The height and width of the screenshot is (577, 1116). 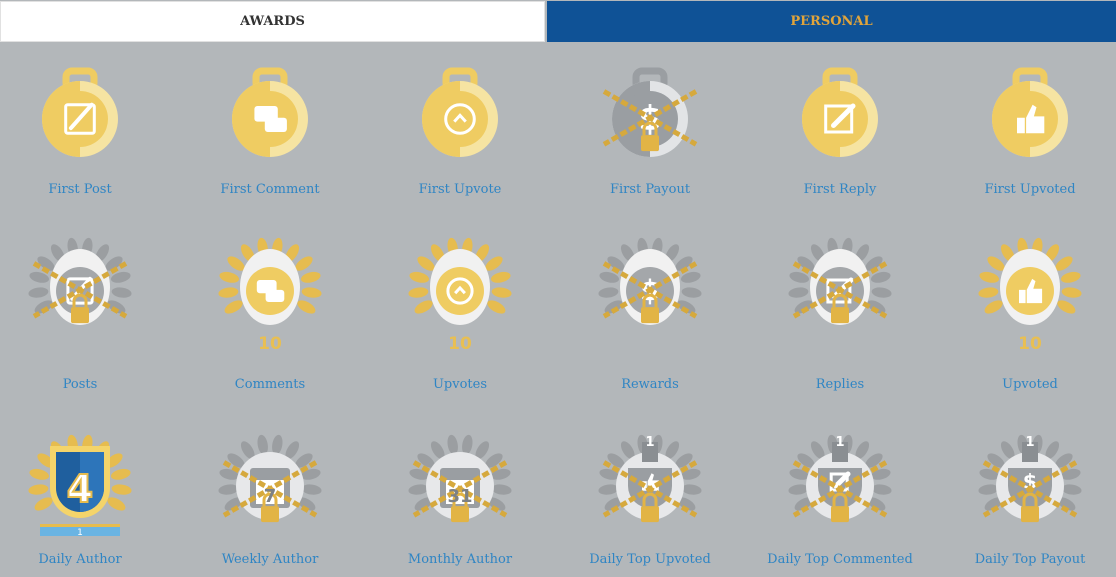 I want to click on award-item: $ First Payout, so click(x=650, y=135).